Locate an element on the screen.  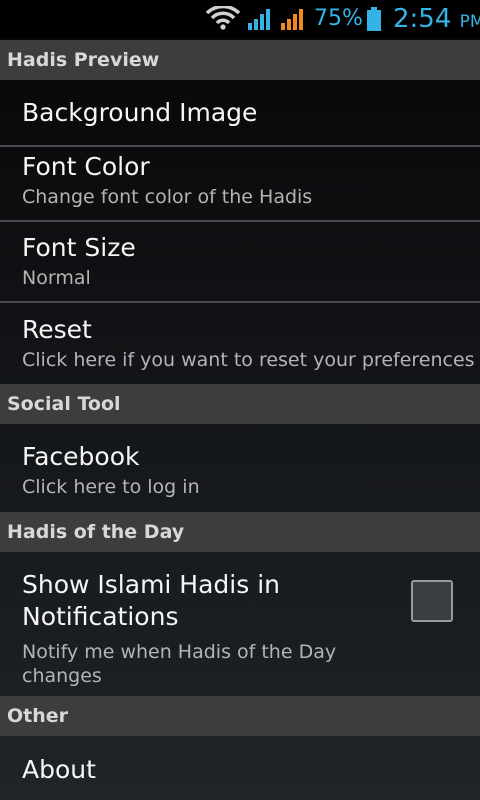
pref-summary: Click here to log in is located at coordinates (111, 487).